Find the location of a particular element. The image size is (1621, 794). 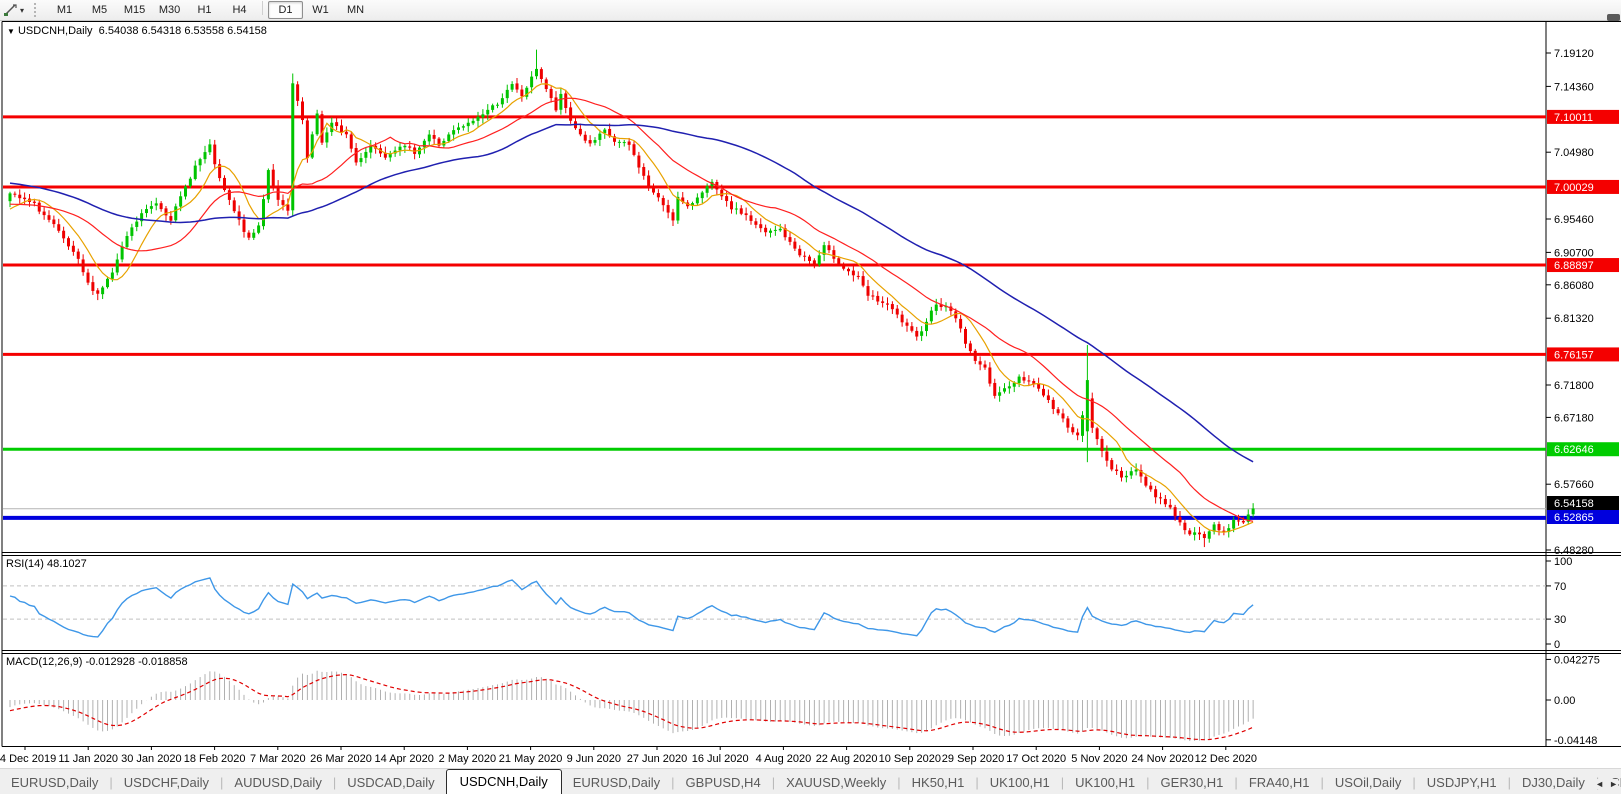

price-badge-7.10011: 7.10011 is located at coordinates (1583, 116).